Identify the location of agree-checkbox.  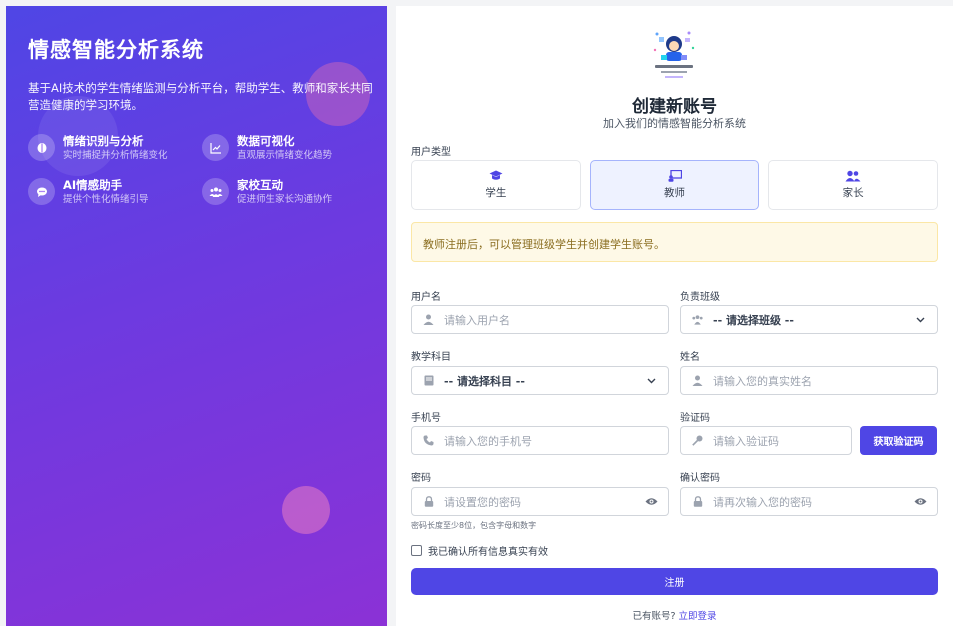
(416, 550).